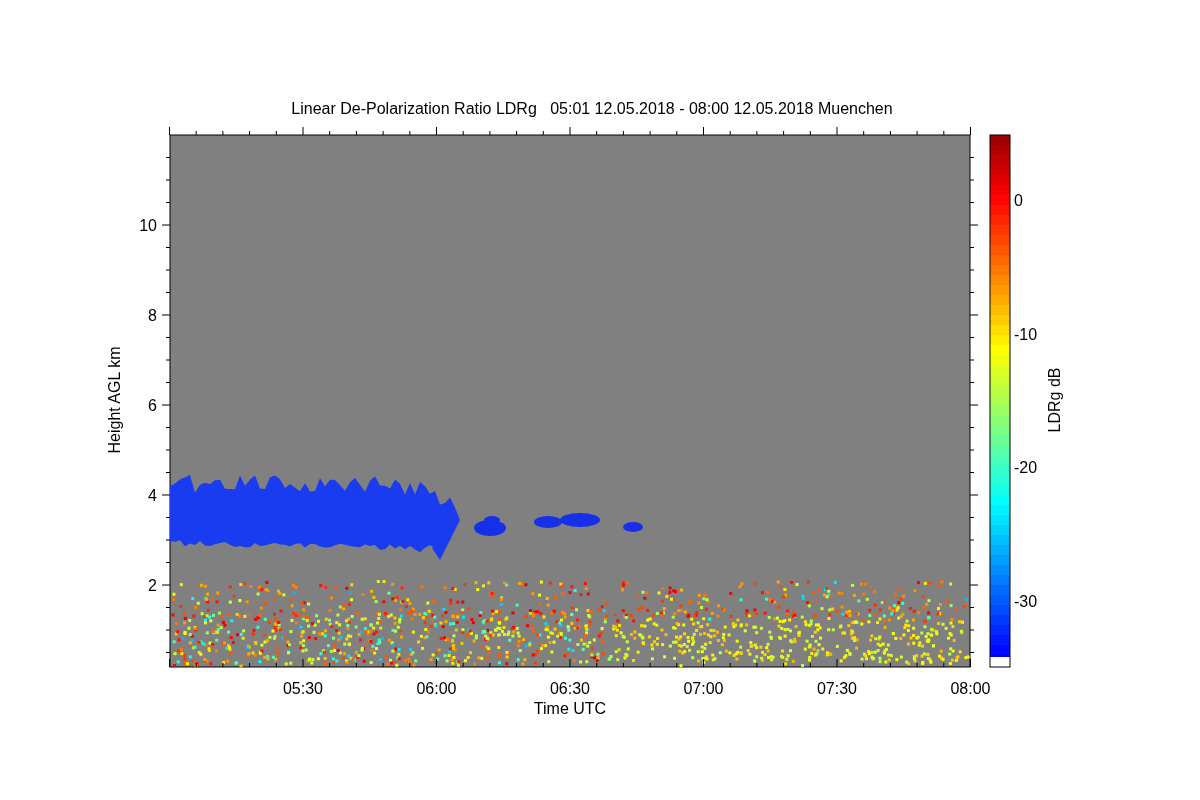 Image resolution: width=1200 pixels, height=800 pixels. I want to click on y-axis-label: Height AGL km, so click(114, 400).